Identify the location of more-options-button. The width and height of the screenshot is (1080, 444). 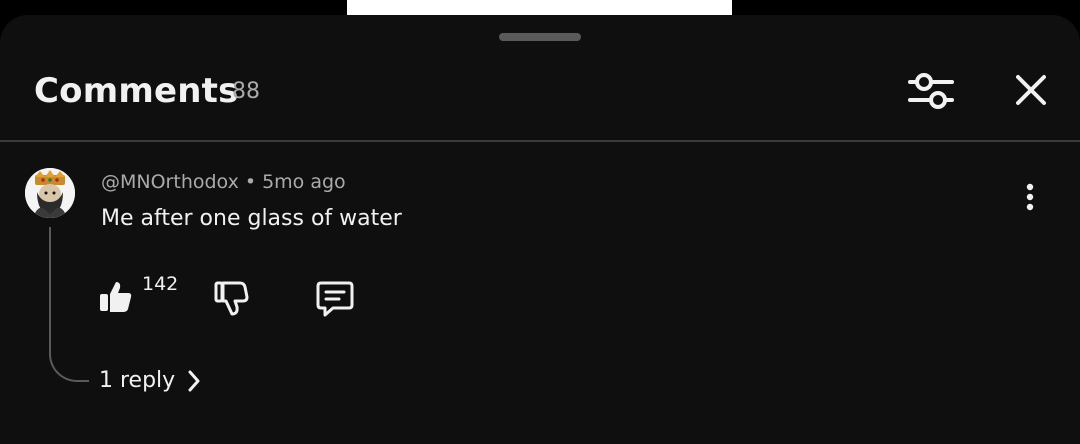
(1030, 201).